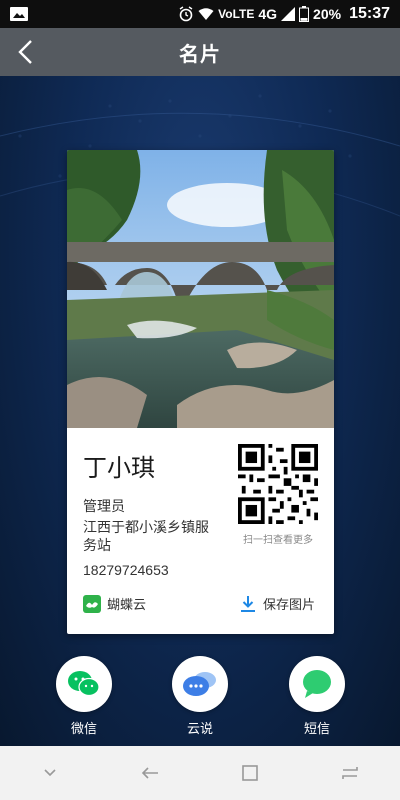 The width and height of the screenshot is (400, 800). I want to click on wechat-icon, so click(84, 684).